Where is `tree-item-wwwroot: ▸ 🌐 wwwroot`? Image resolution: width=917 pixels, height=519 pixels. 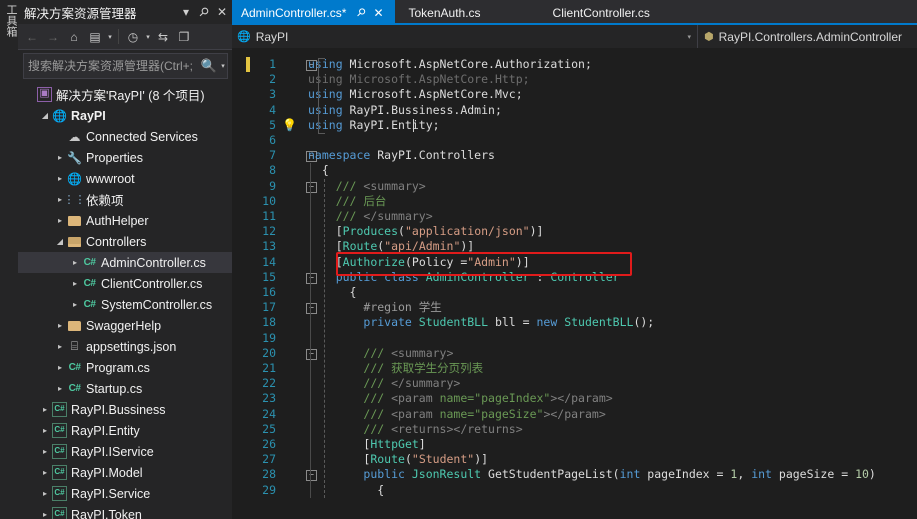
tree-item-wwwroot: ▸ 🌐 wwwroot is located at coordinates (125, 178).